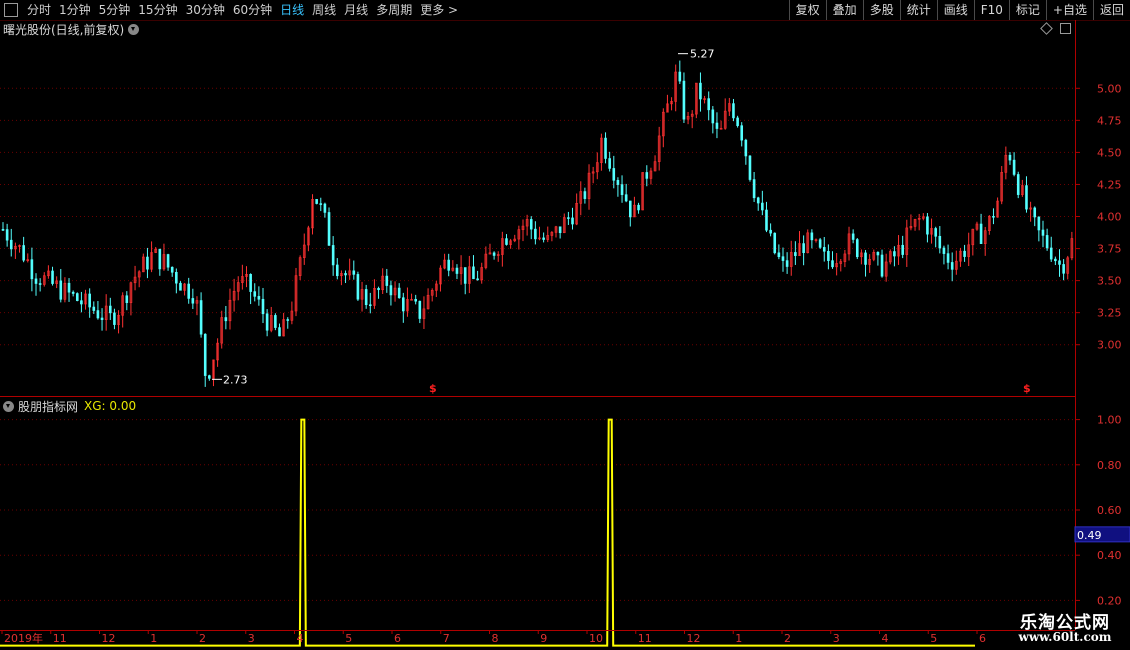  I want to click on x-tick-label: 2019年, so click(23, 638).